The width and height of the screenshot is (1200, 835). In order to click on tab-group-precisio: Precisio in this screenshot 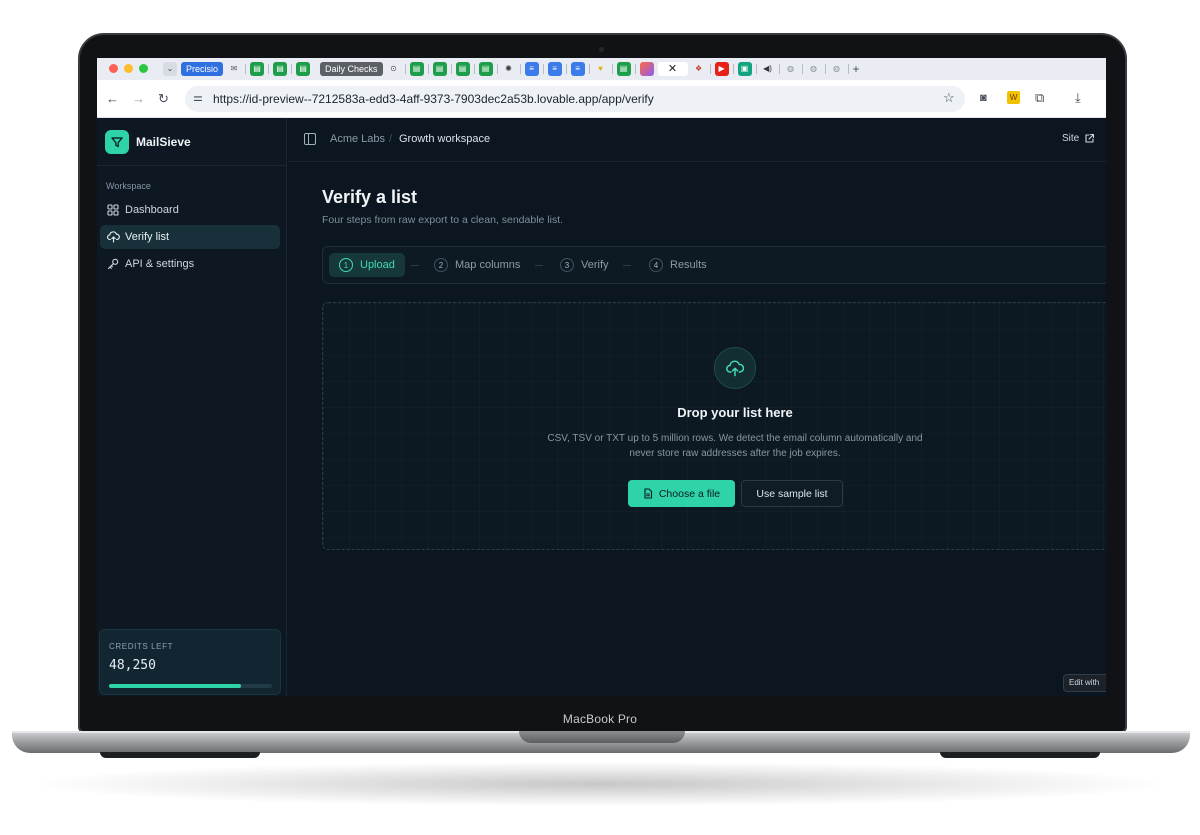, I will do `click(202, 69)`.